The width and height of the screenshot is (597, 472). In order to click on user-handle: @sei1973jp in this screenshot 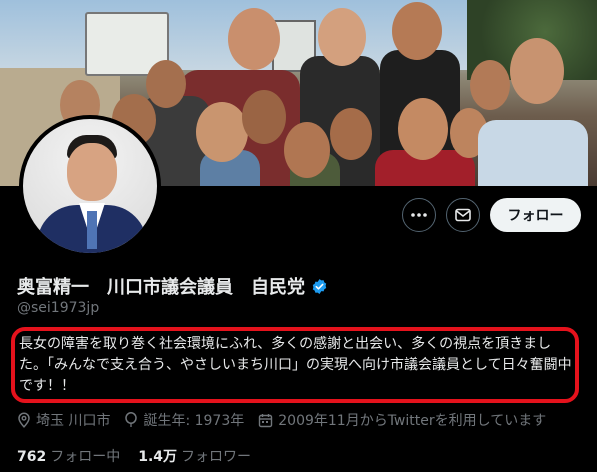, I will do `click(58, 308)`.